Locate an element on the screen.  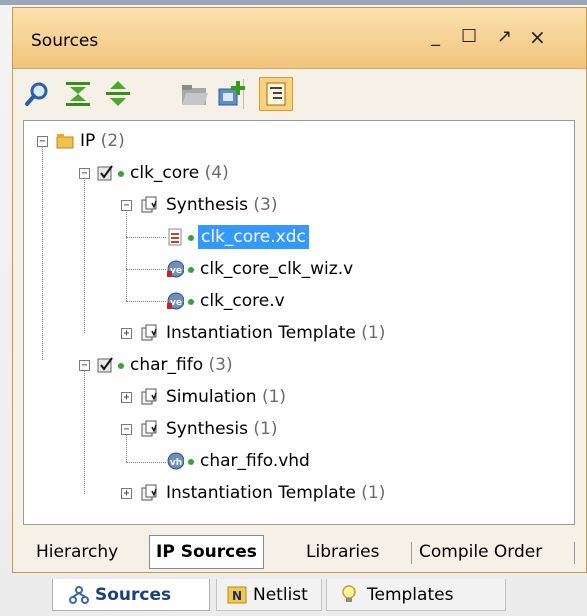
tab-netlist-label: Netlist is located at coordinates (280, 595).